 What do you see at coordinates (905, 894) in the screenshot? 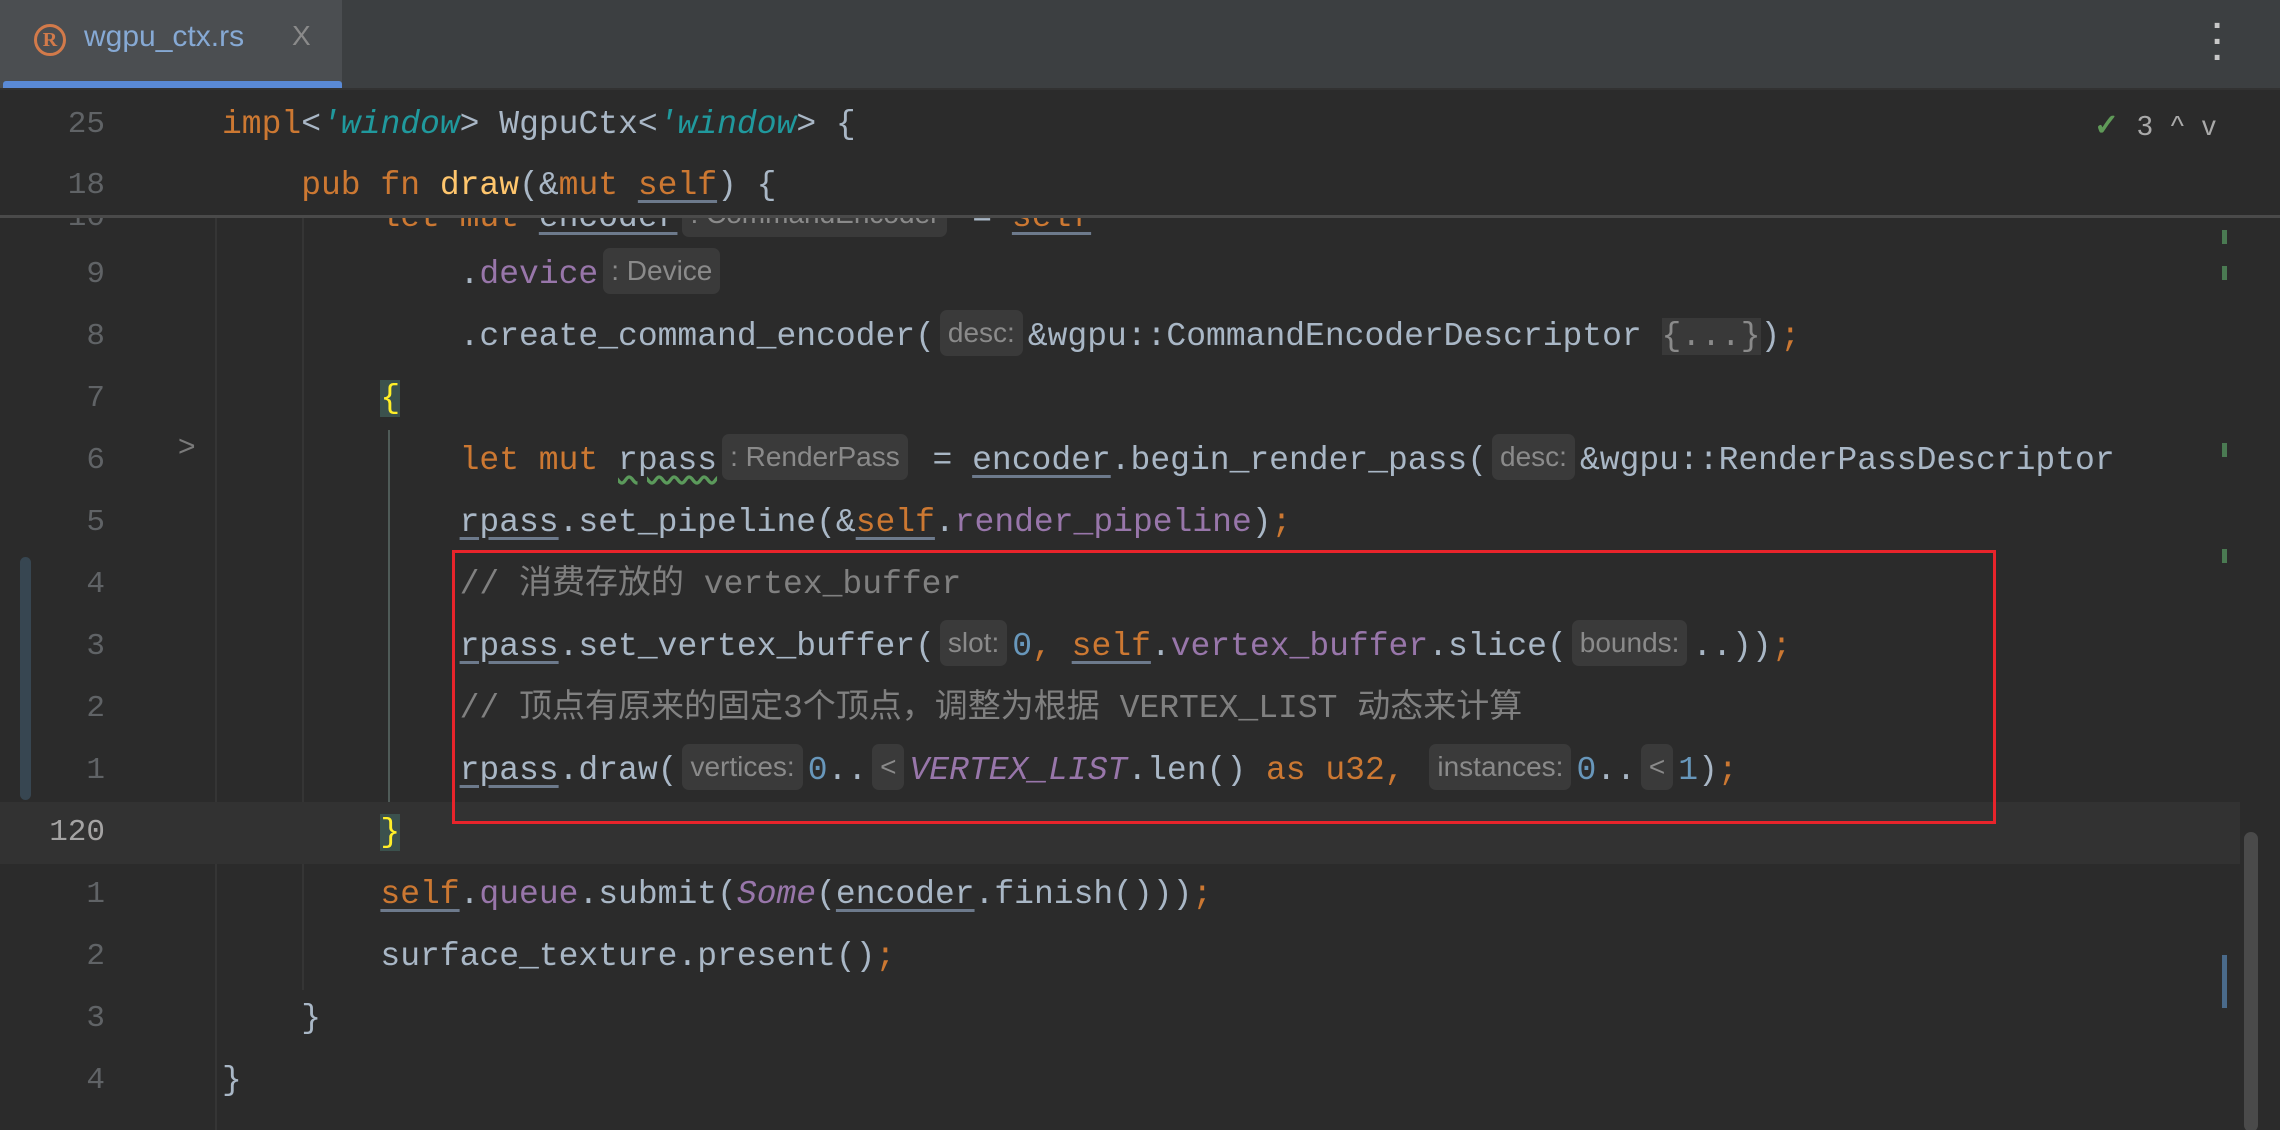
I see `code-token: encoder` at bounding box center [905, 894].